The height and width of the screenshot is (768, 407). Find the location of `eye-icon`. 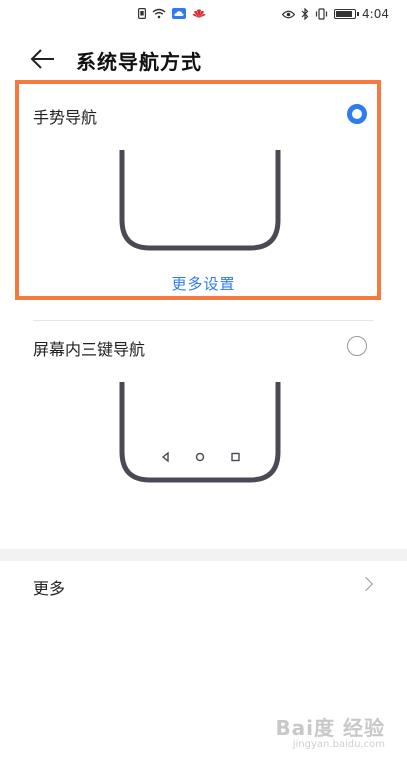

eye-icon is located at coordinates (289, 14).